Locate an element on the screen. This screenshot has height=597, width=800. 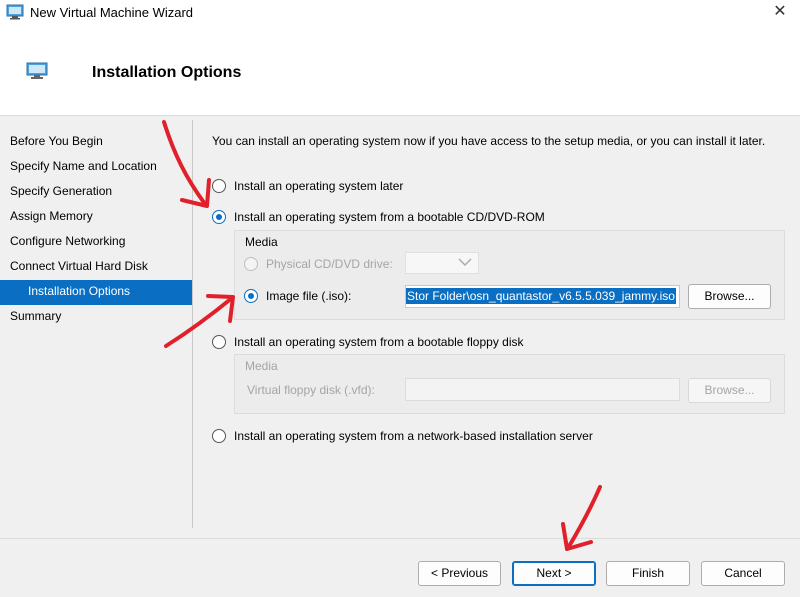
nav-item-specify-generation: Specify Generation is located at coordinates (96, 192).